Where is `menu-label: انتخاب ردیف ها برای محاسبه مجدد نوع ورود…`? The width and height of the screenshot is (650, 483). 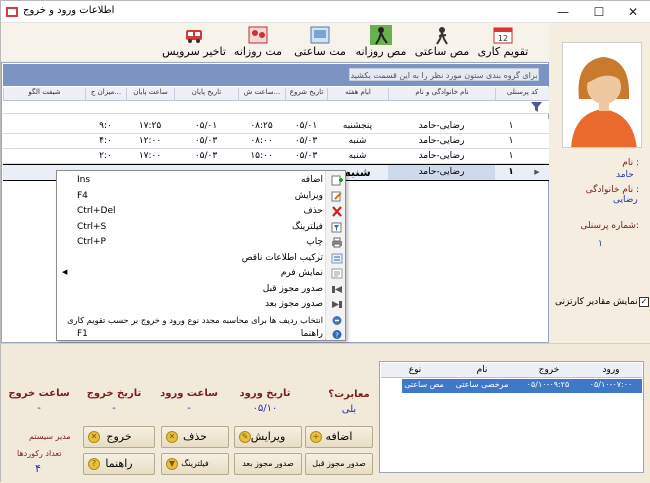
menu-label: انتخاب ردیف ها برای محاسبه مجدد نوع ورود… is located at coordinates (195, 319).